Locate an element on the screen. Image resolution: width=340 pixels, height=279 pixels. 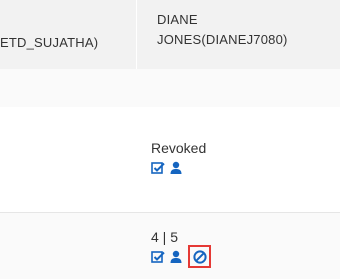
column-header-line2: JONES(DIANEJ7080) is located at coordinates (222, 39).